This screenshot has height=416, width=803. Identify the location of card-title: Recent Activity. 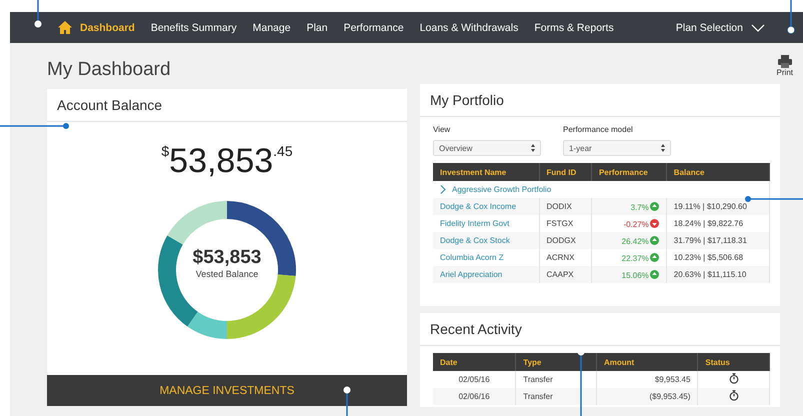
(600, 329).